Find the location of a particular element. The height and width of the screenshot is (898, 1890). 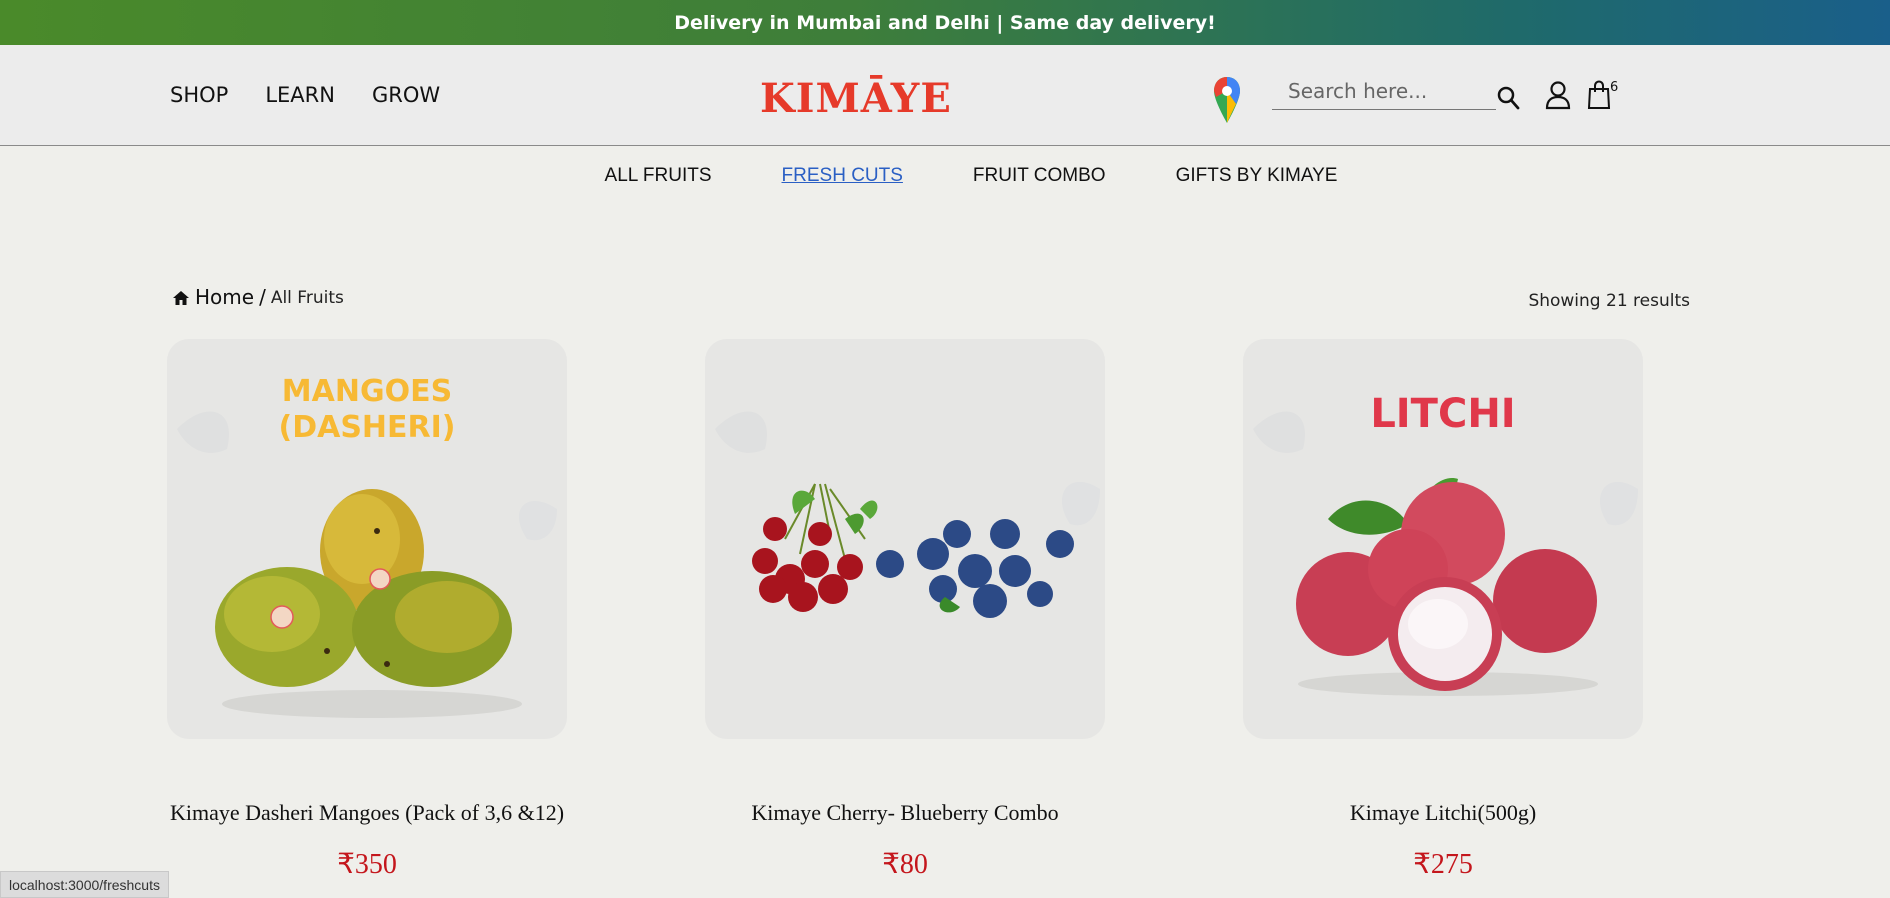

search-box is located at coordinates (1384, 92).